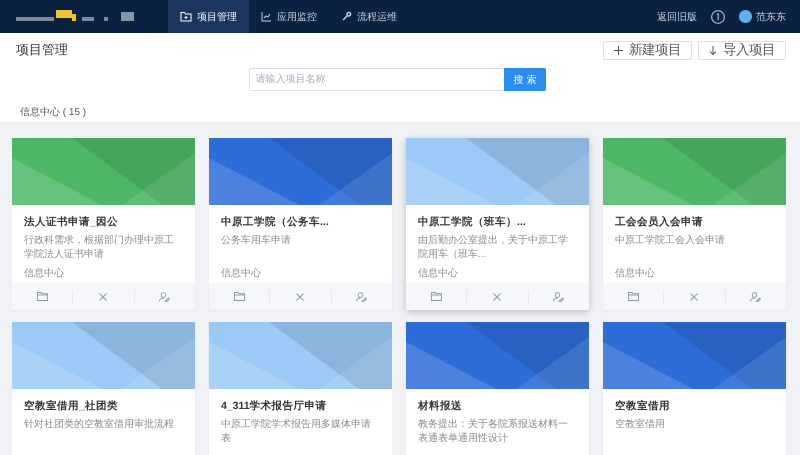 The image size is (800, 455). I want to click on card-title: 工会会员入会申请, so click(659, 222).